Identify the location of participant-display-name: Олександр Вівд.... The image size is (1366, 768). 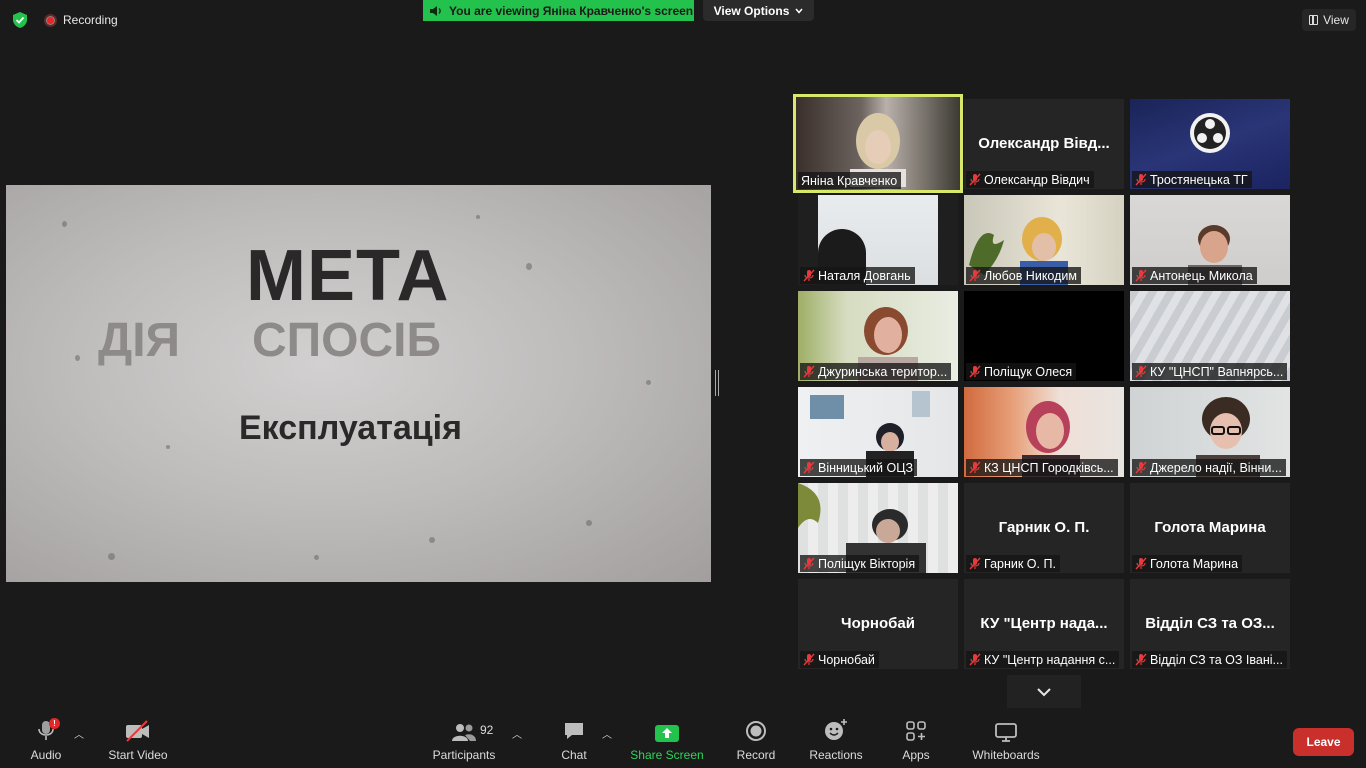
(1044, 143).